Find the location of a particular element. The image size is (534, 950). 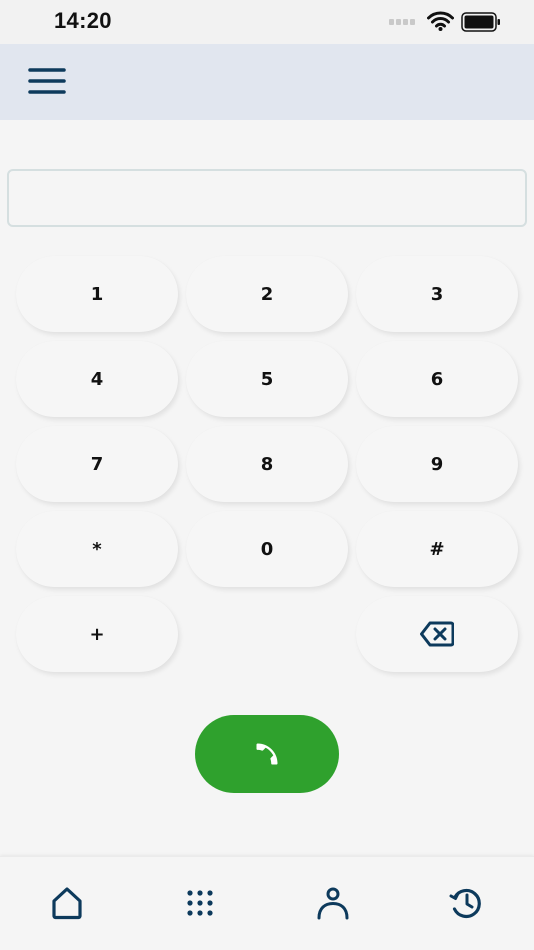

key-plus: + is located at coordinates (97, 634).